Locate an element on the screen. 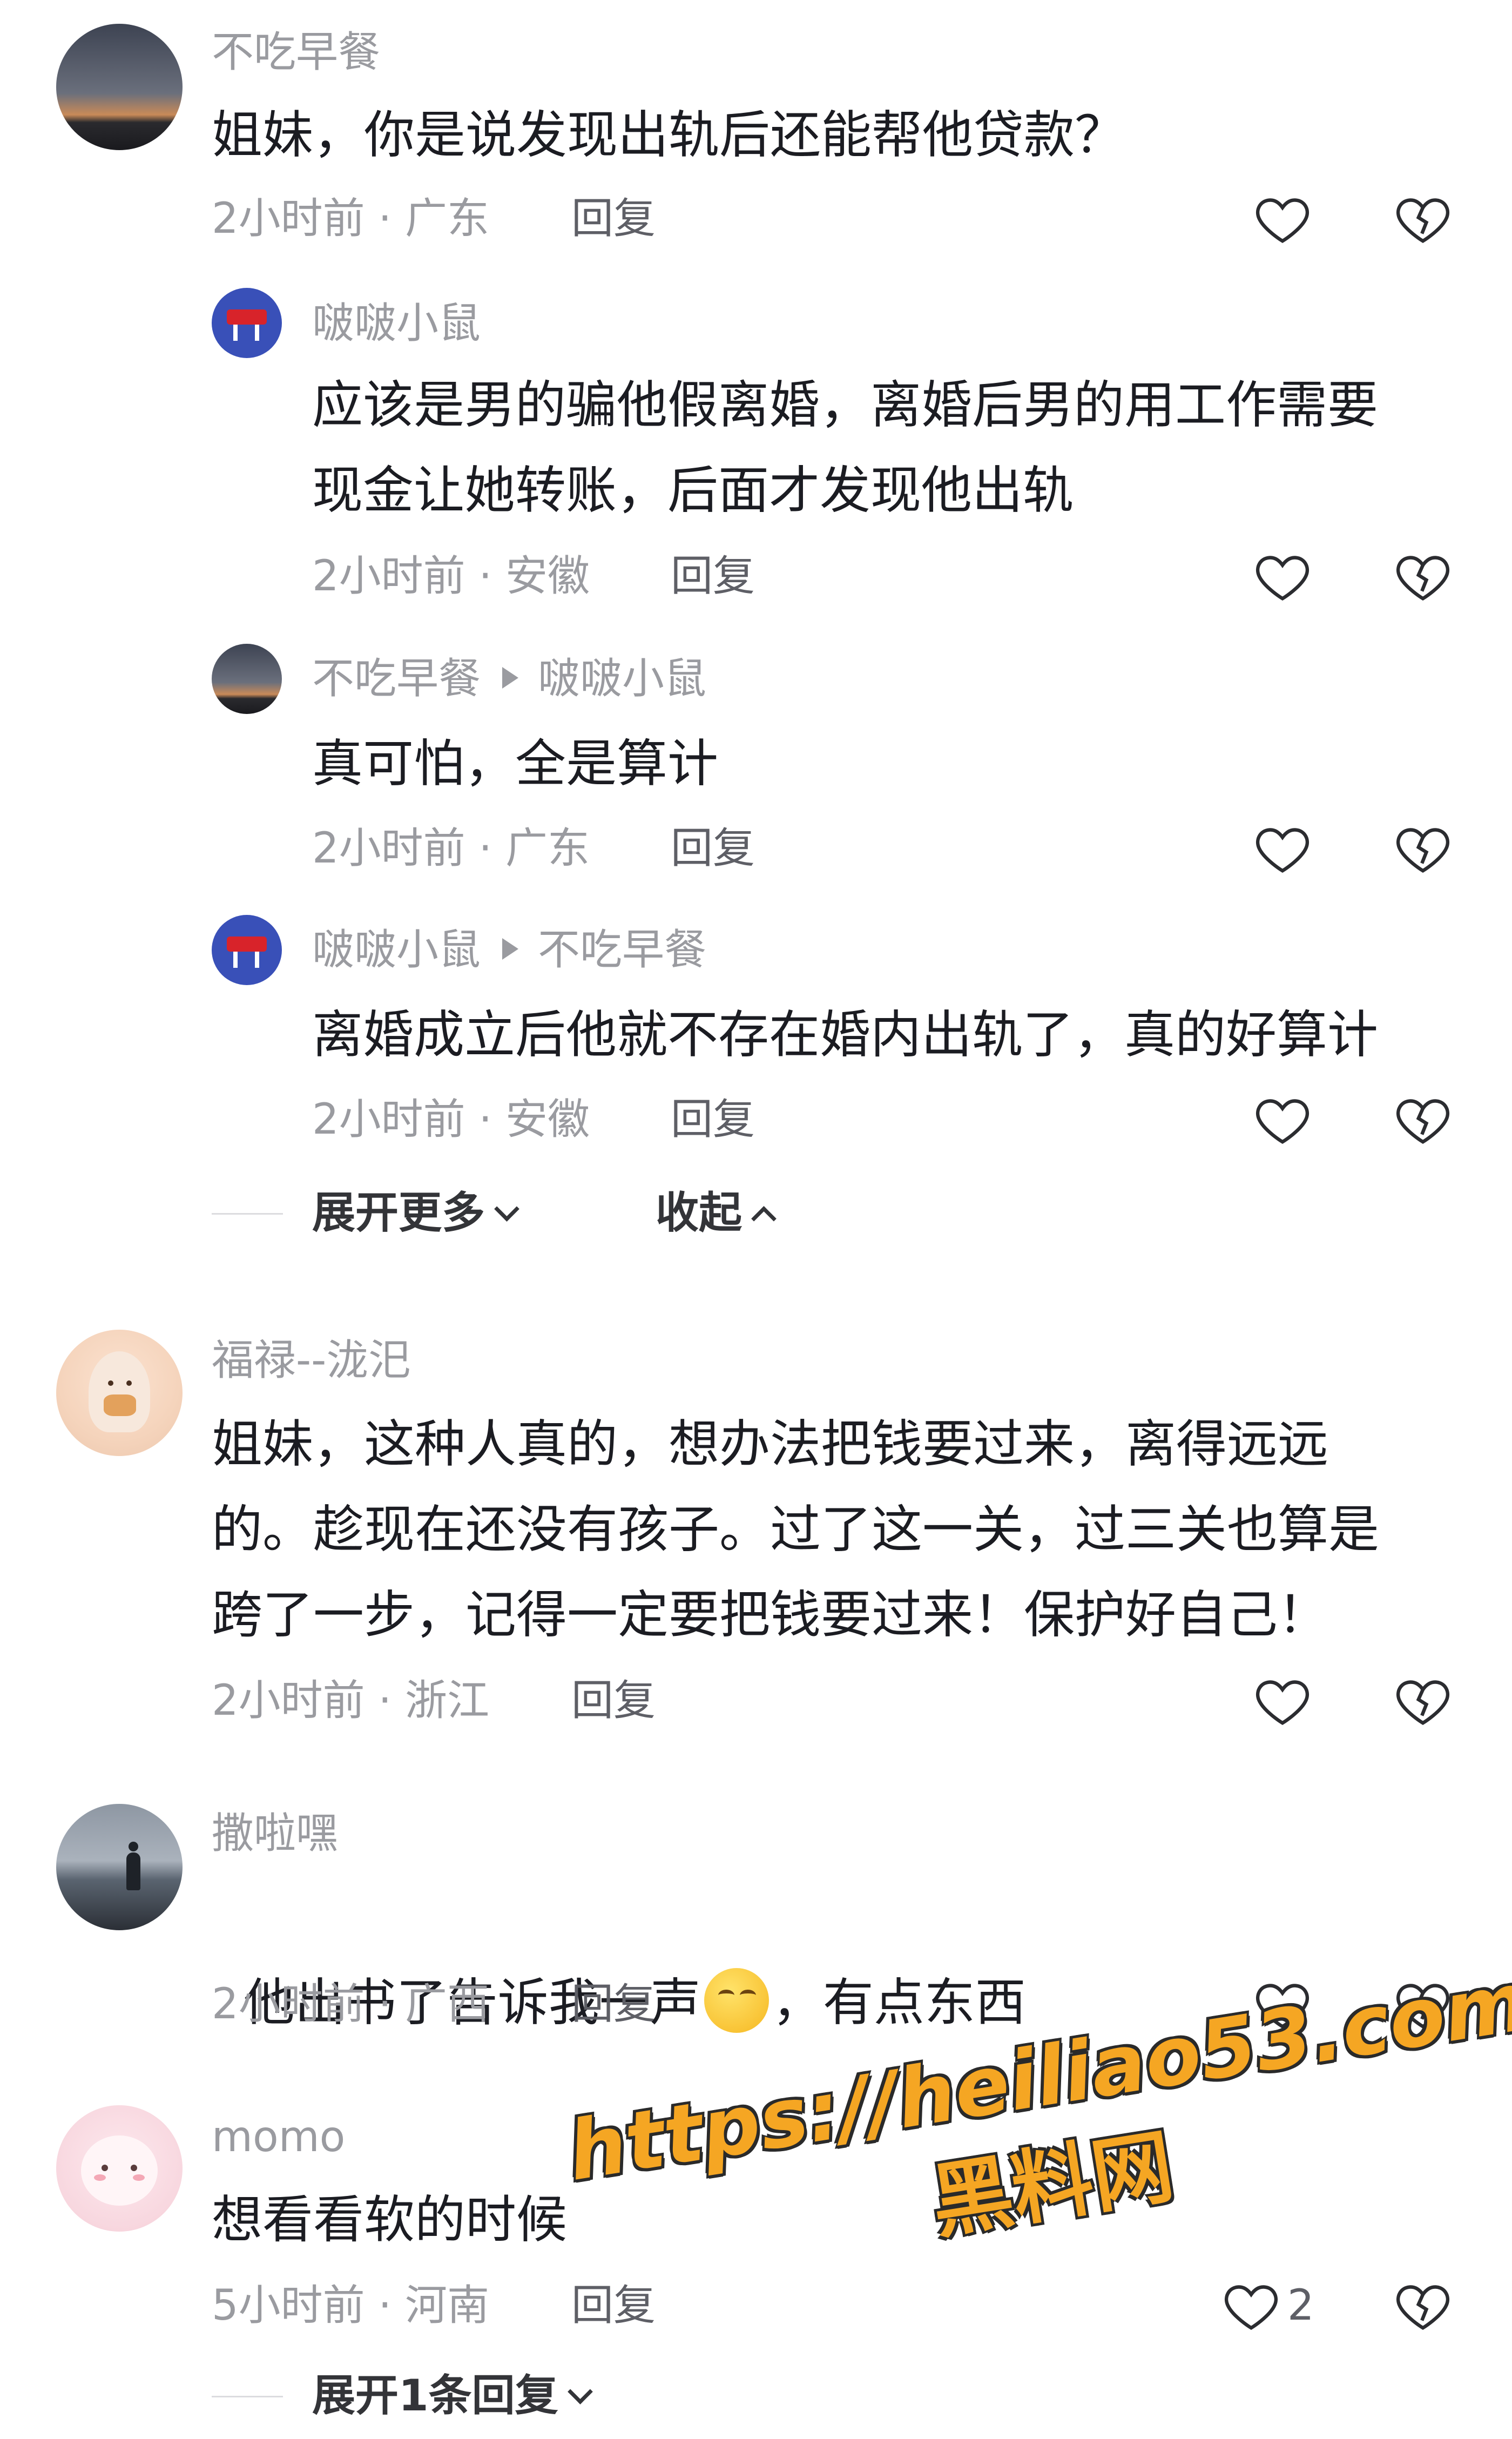  shushing-face-emoji-icon is located at coordinates (737, 2001).